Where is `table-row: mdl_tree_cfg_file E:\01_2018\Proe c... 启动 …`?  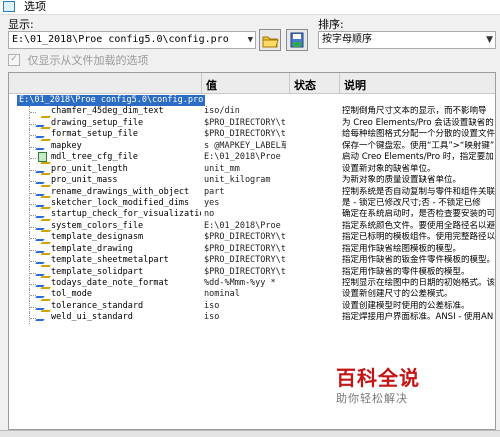
table-row: mdl_tree_cfg_file E:\01_2018\Proe c... 启动 … is located at coordinates (252, 158).